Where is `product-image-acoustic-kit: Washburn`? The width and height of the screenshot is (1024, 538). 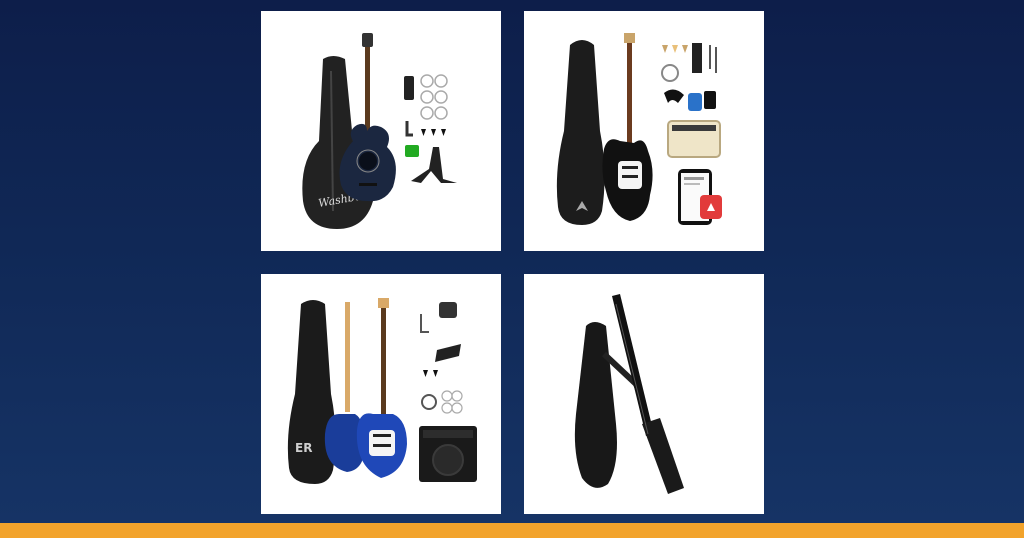 product-image-acoustic-kit: Washburn is located at coordinates (381, 131).